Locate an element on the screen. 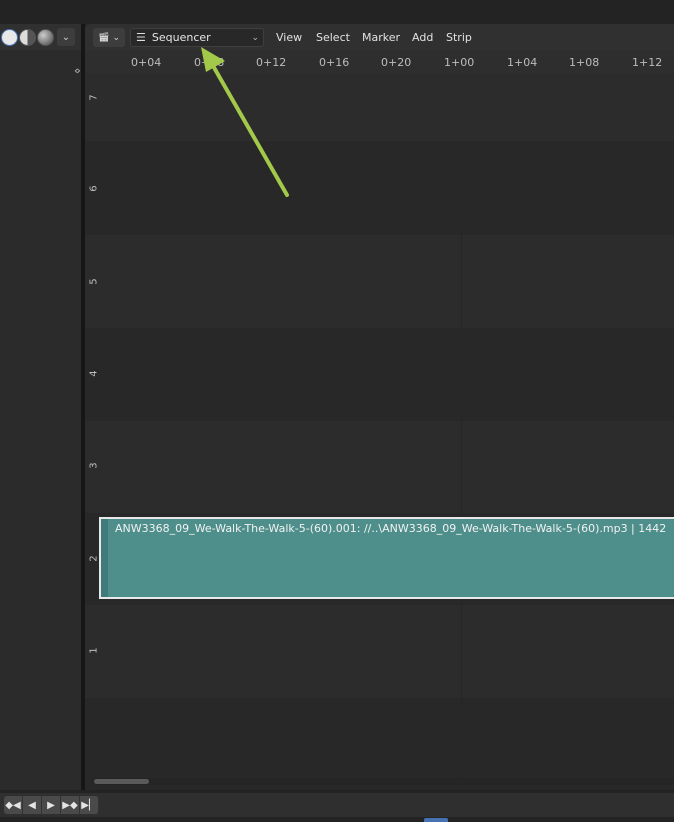 Image resolution: width=674 pixels, height=822 pixels. ruler-tick: 1+00 is located at coordinates (459, 62).